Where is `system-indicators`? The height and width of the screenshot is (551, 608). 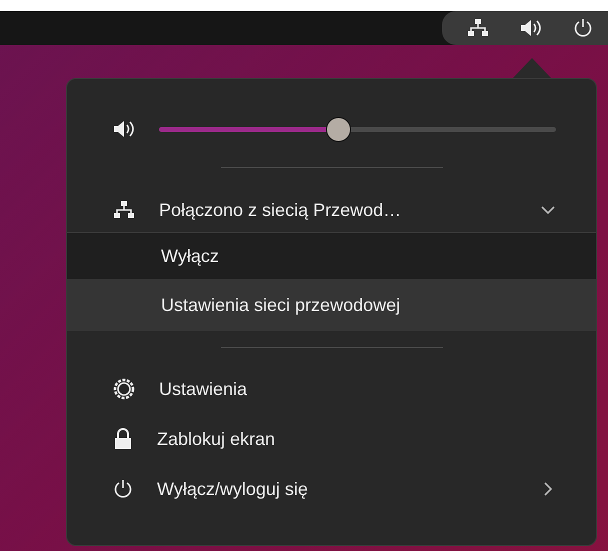
system-indicators is located at coordinates (525, 28).